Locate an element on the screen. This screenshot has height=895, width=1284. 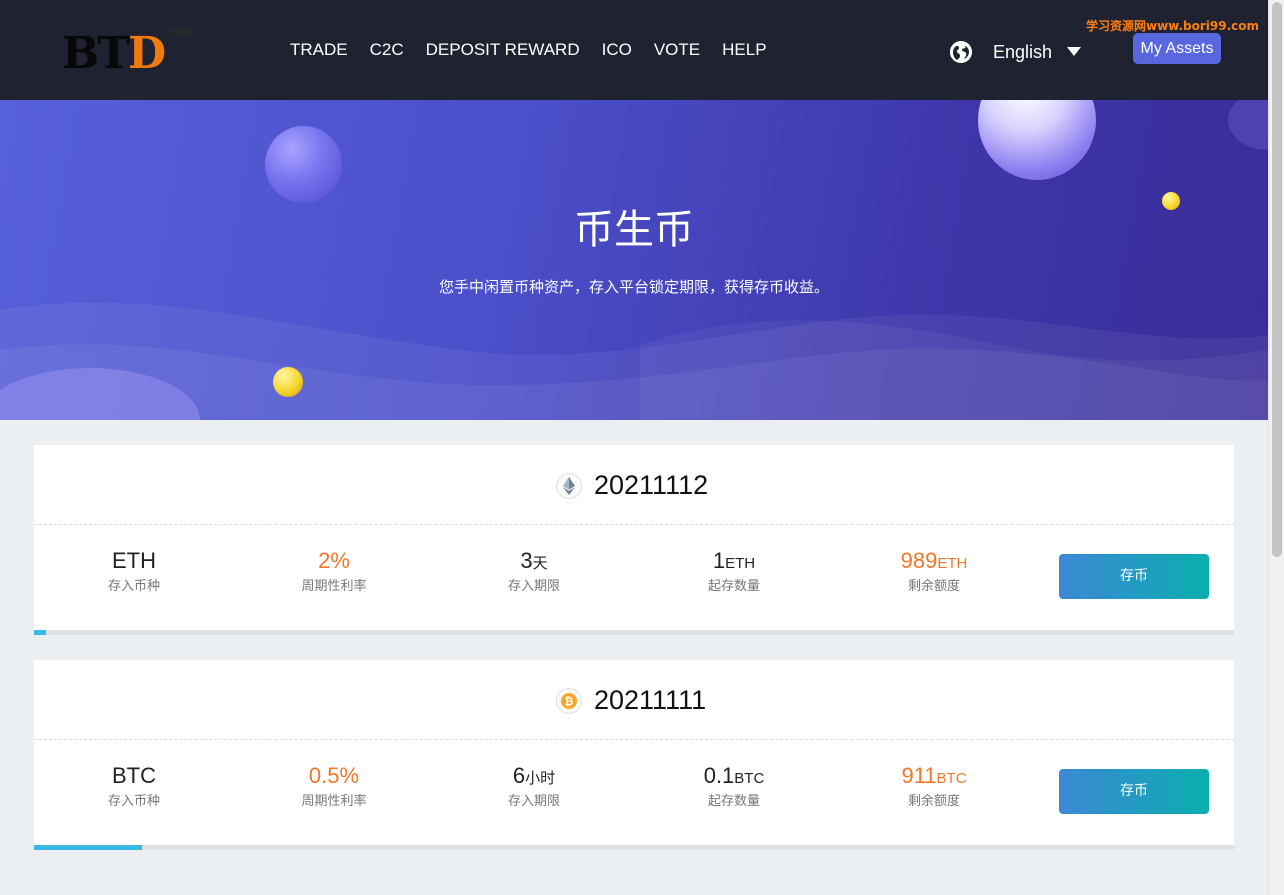
nav-help: HELP is located at coordinates (744, 50).